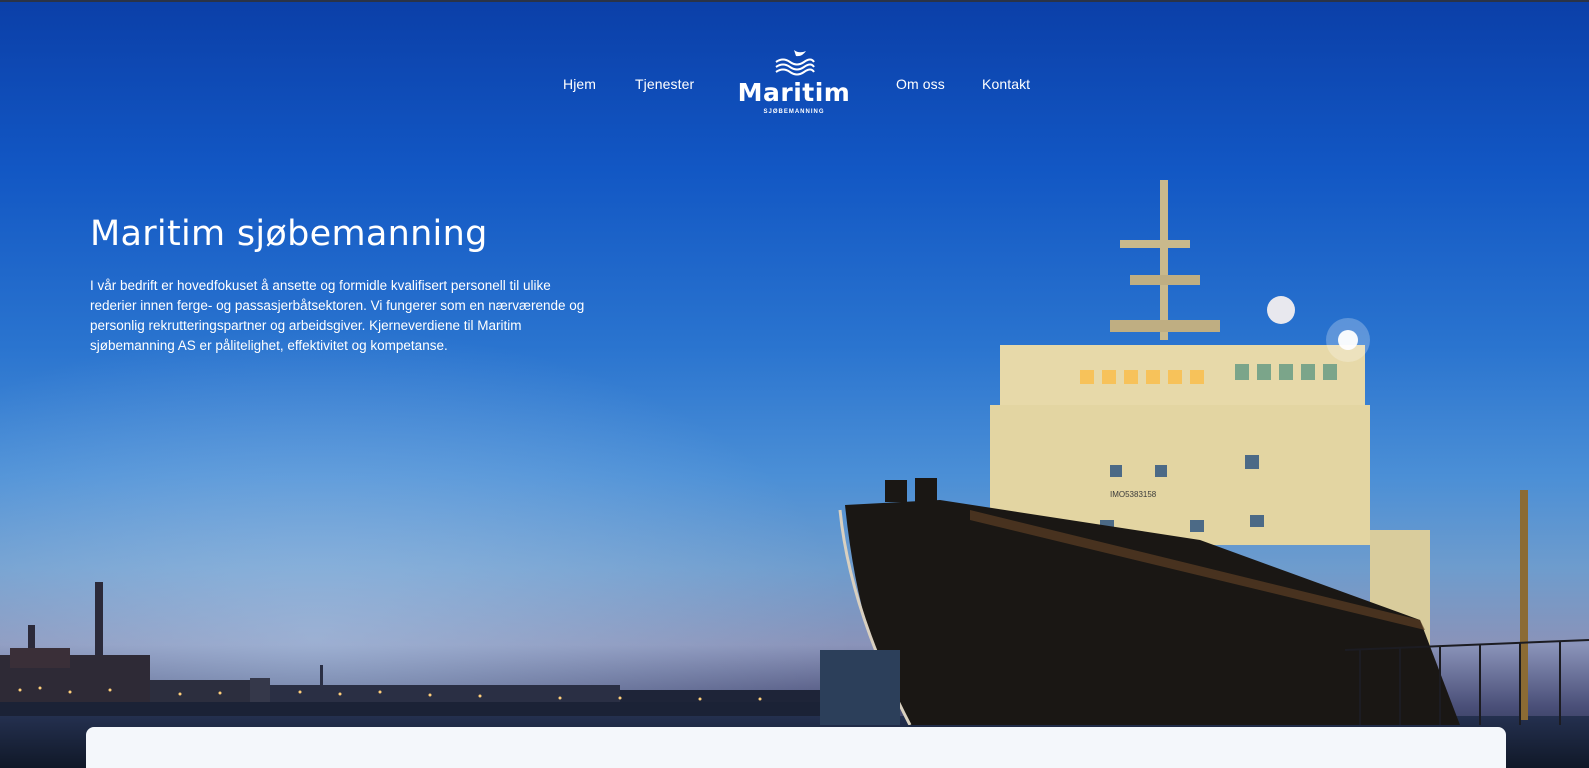 The image size is (1589, 768). I want to click on page-title: Maritim sjøbemanning, so click(289, 234).